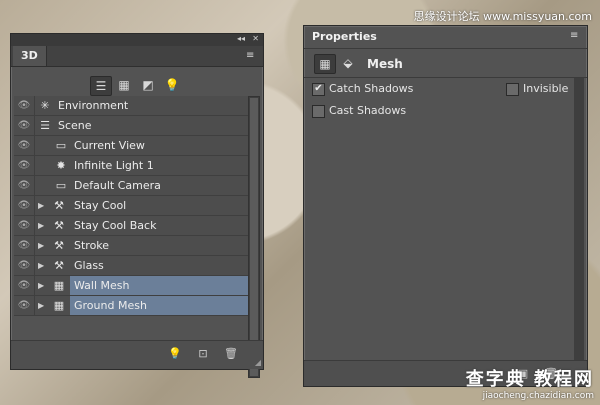 Image resolution: width=600 pixels, height=405 pixels. Describe the element at coordinates (45, 125) in the screenshot. I see `scene-icon: ☰` at that location.